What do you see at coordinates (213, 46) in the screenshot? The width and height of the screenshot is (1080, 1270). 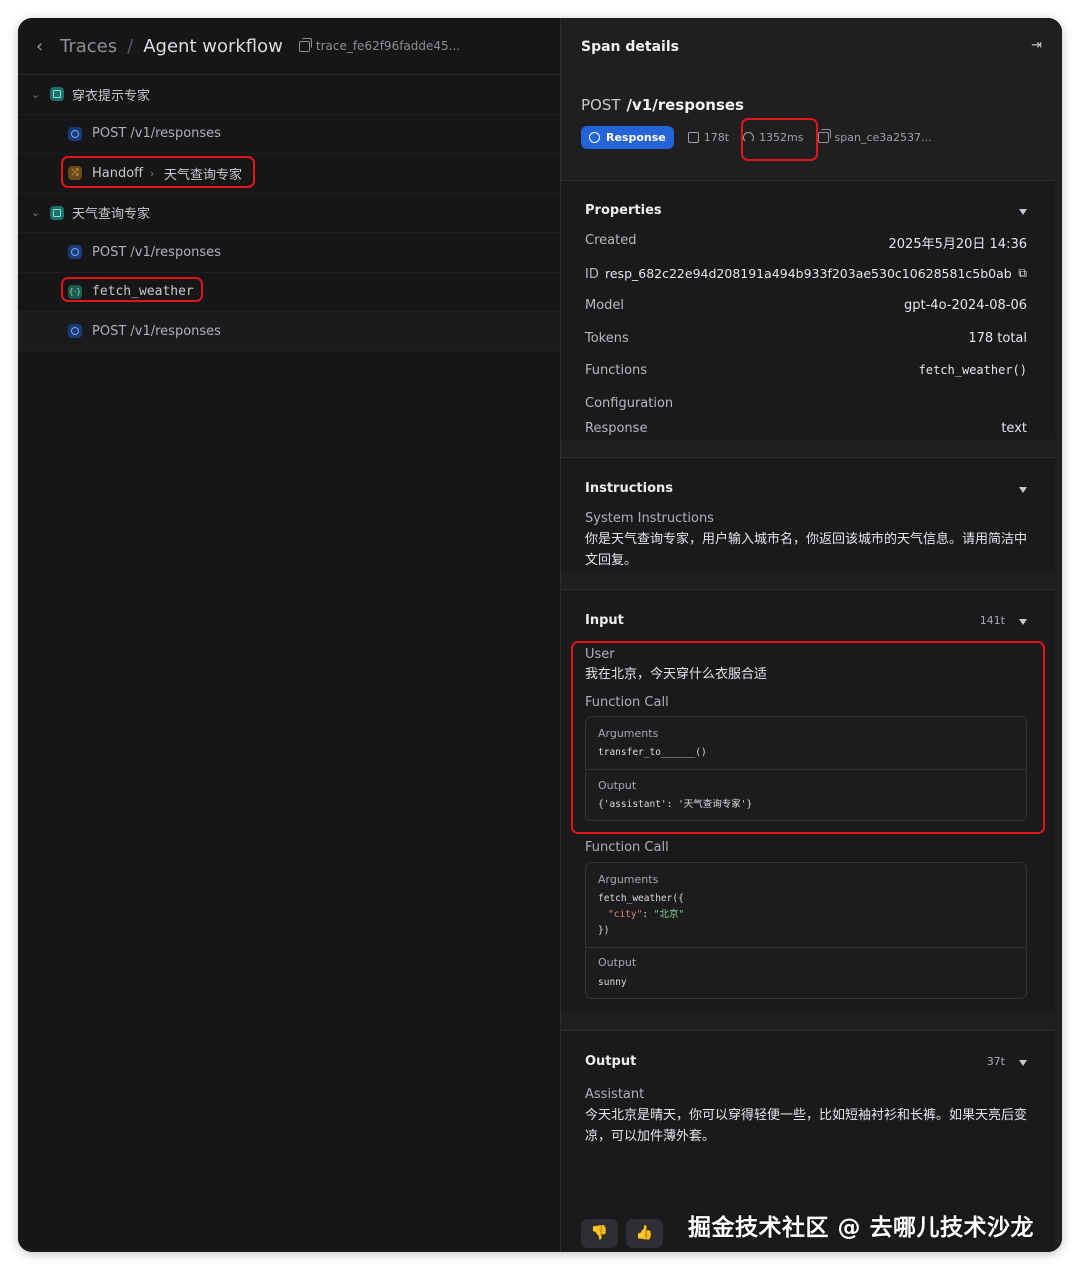 I see `breadcrumb-current: Agent workflow` at bounding box center [213, 46].